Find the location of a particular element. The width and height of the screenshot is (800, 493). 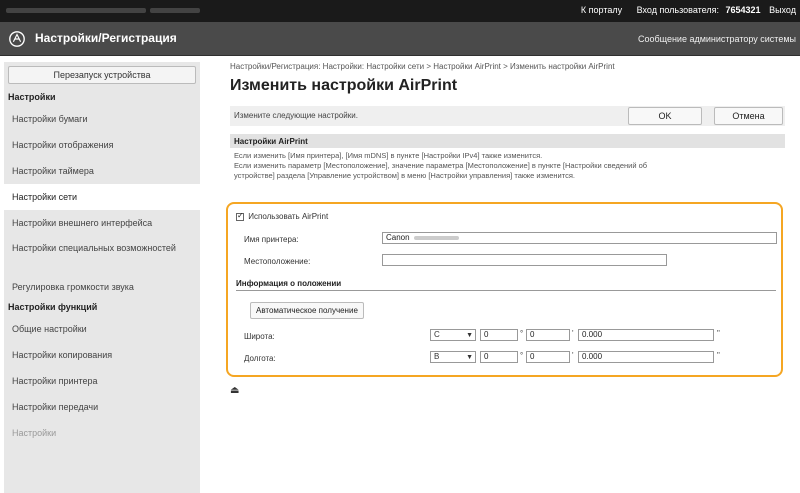

breadcrumb: Настройки/Регистрация: Настройки is located at coordinates (422, 66).